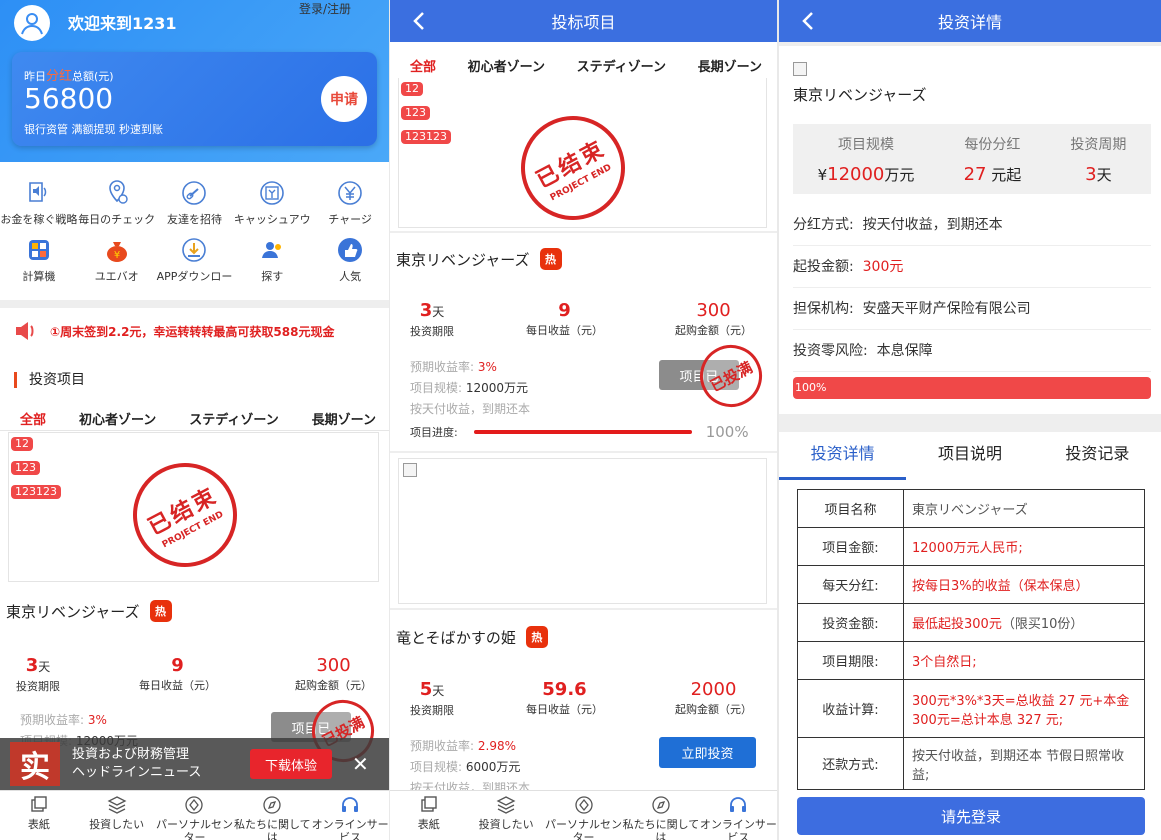 Image resolution: width=1161 pixels, height=840 pixels. Describe the element at coordinates (856, 174) in the screenshot. I see `scale-value: 12000` at that location.